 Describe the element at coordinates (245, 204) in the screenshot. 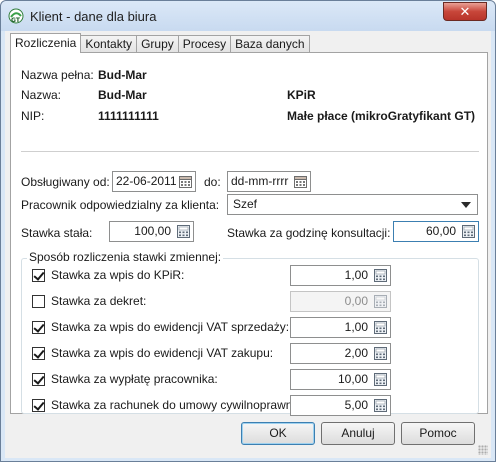

I see `employee-selected-value: Szef` at that location.